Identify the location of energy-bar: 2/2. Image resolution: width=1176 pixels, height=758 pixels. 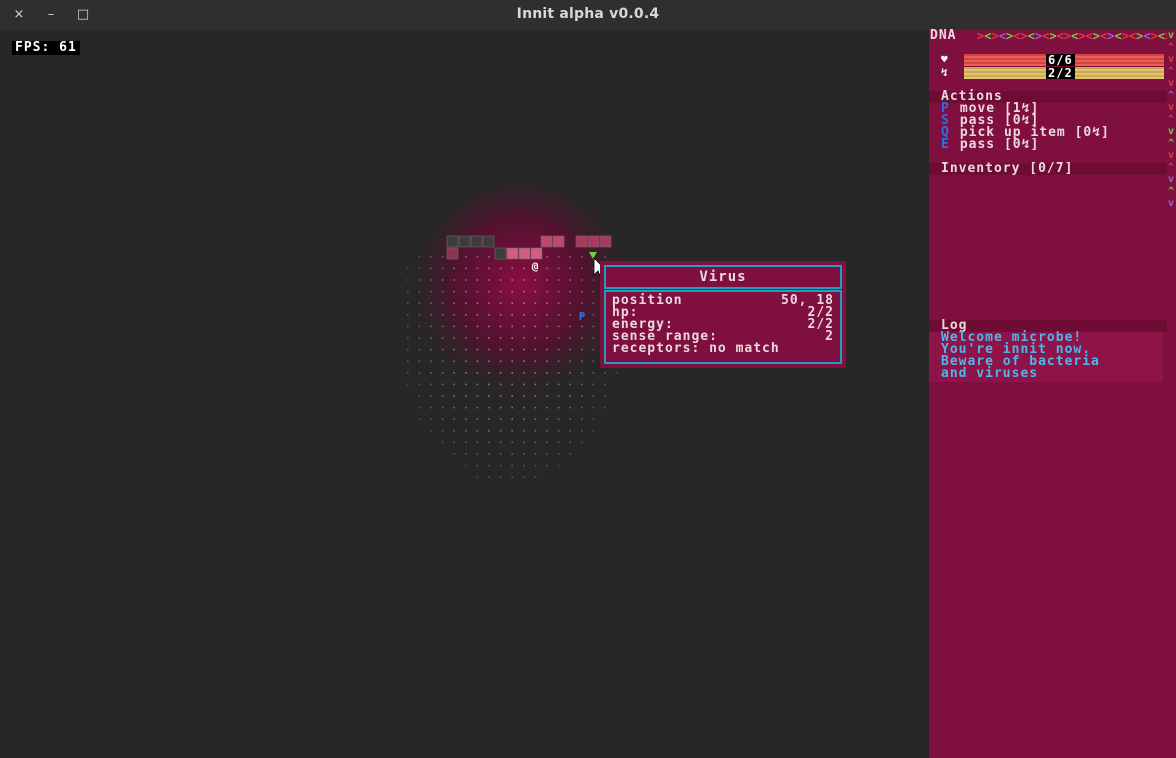
(1064, 73).